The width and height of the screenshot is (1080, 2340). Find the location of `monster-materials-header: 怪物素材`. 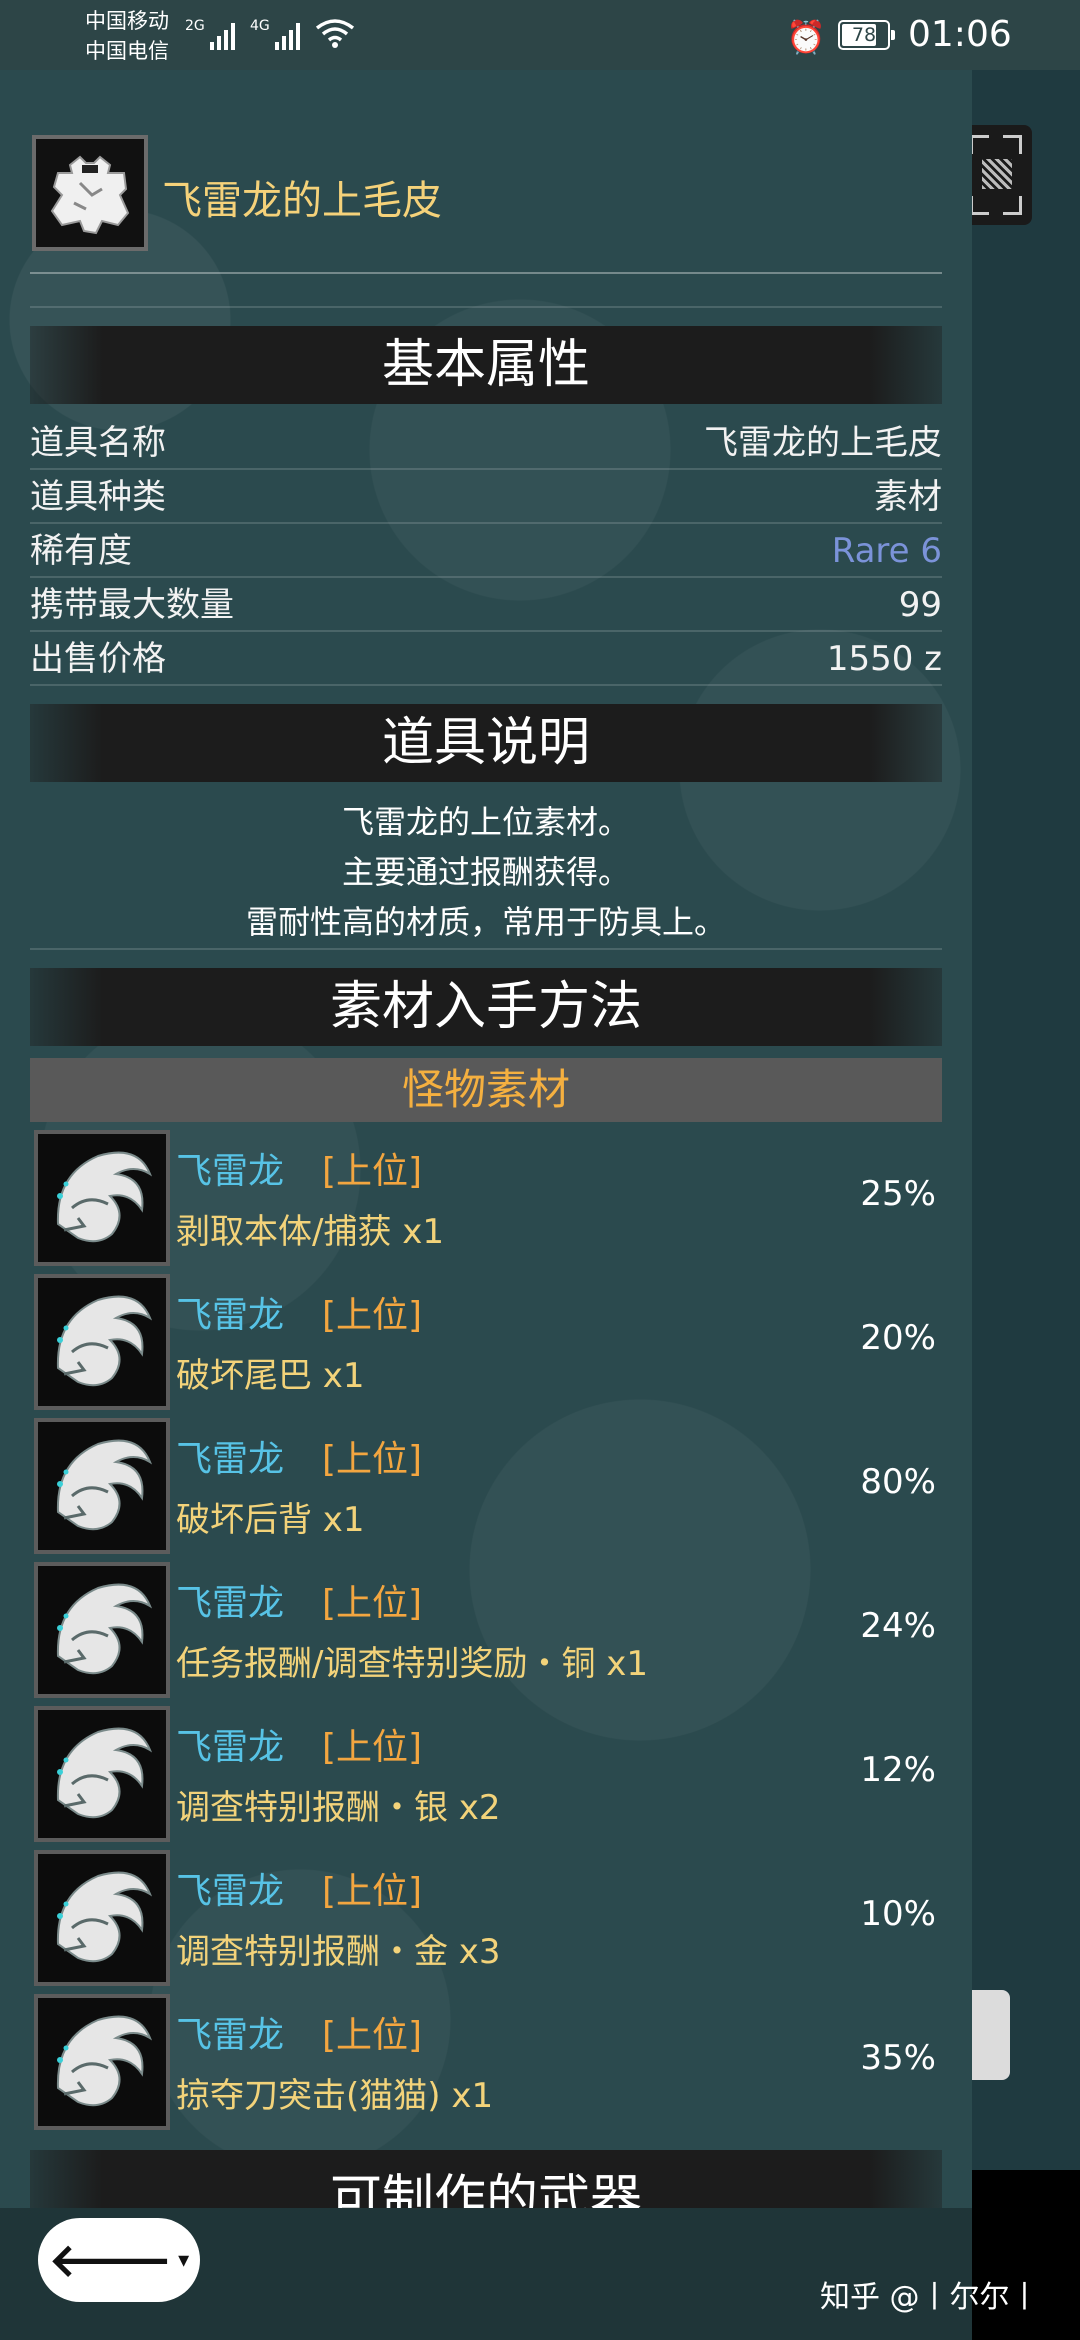

monster-materials-header: 怪物素材 is located at coordinates (486, 1090).